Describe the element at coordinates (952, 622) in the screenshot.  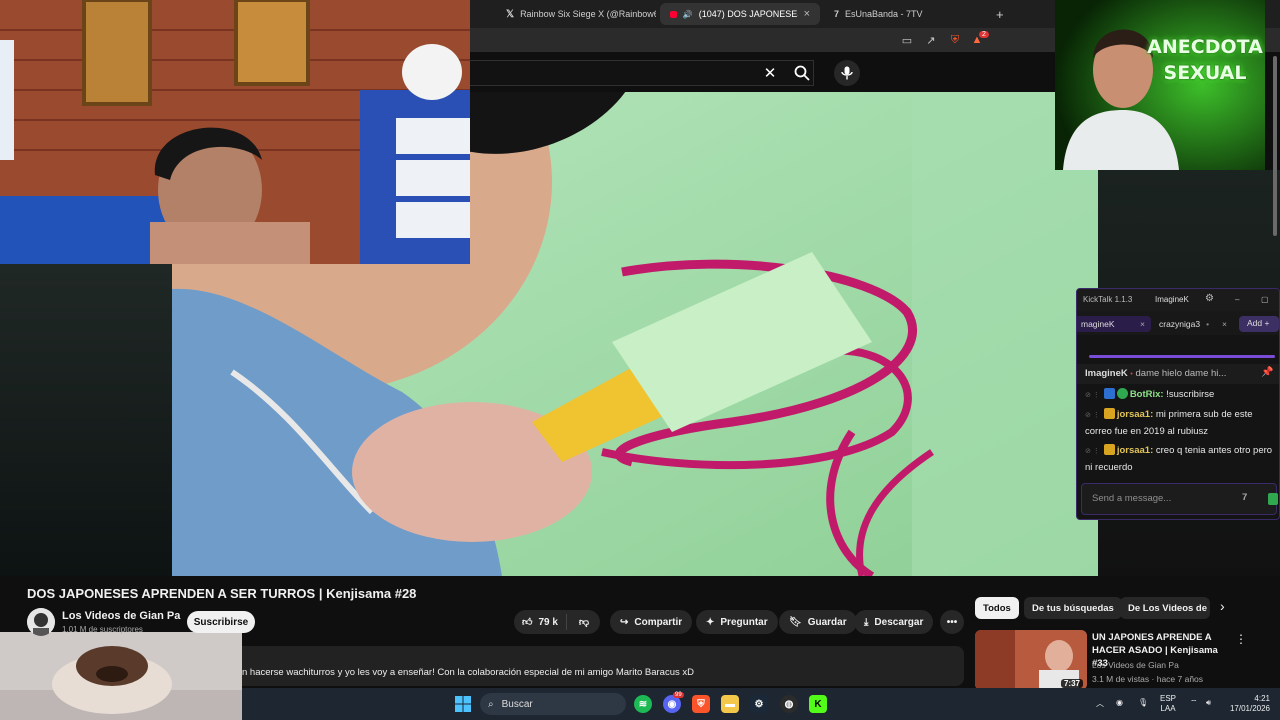
I see `more-actions-button: •••` at that location.